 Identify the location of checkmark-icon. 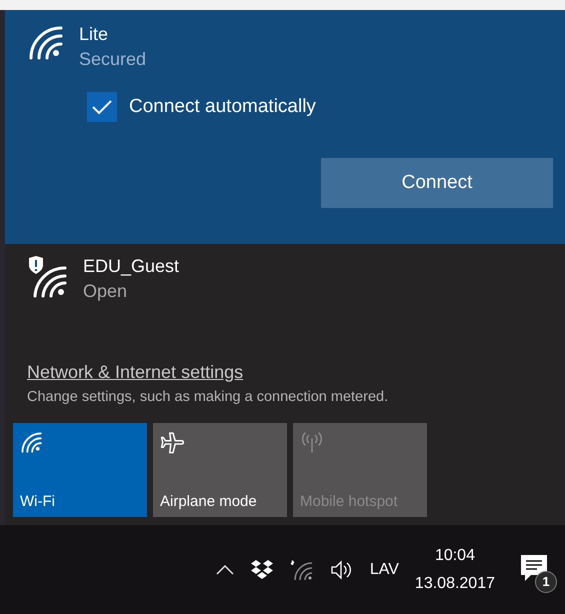
(102, 107).